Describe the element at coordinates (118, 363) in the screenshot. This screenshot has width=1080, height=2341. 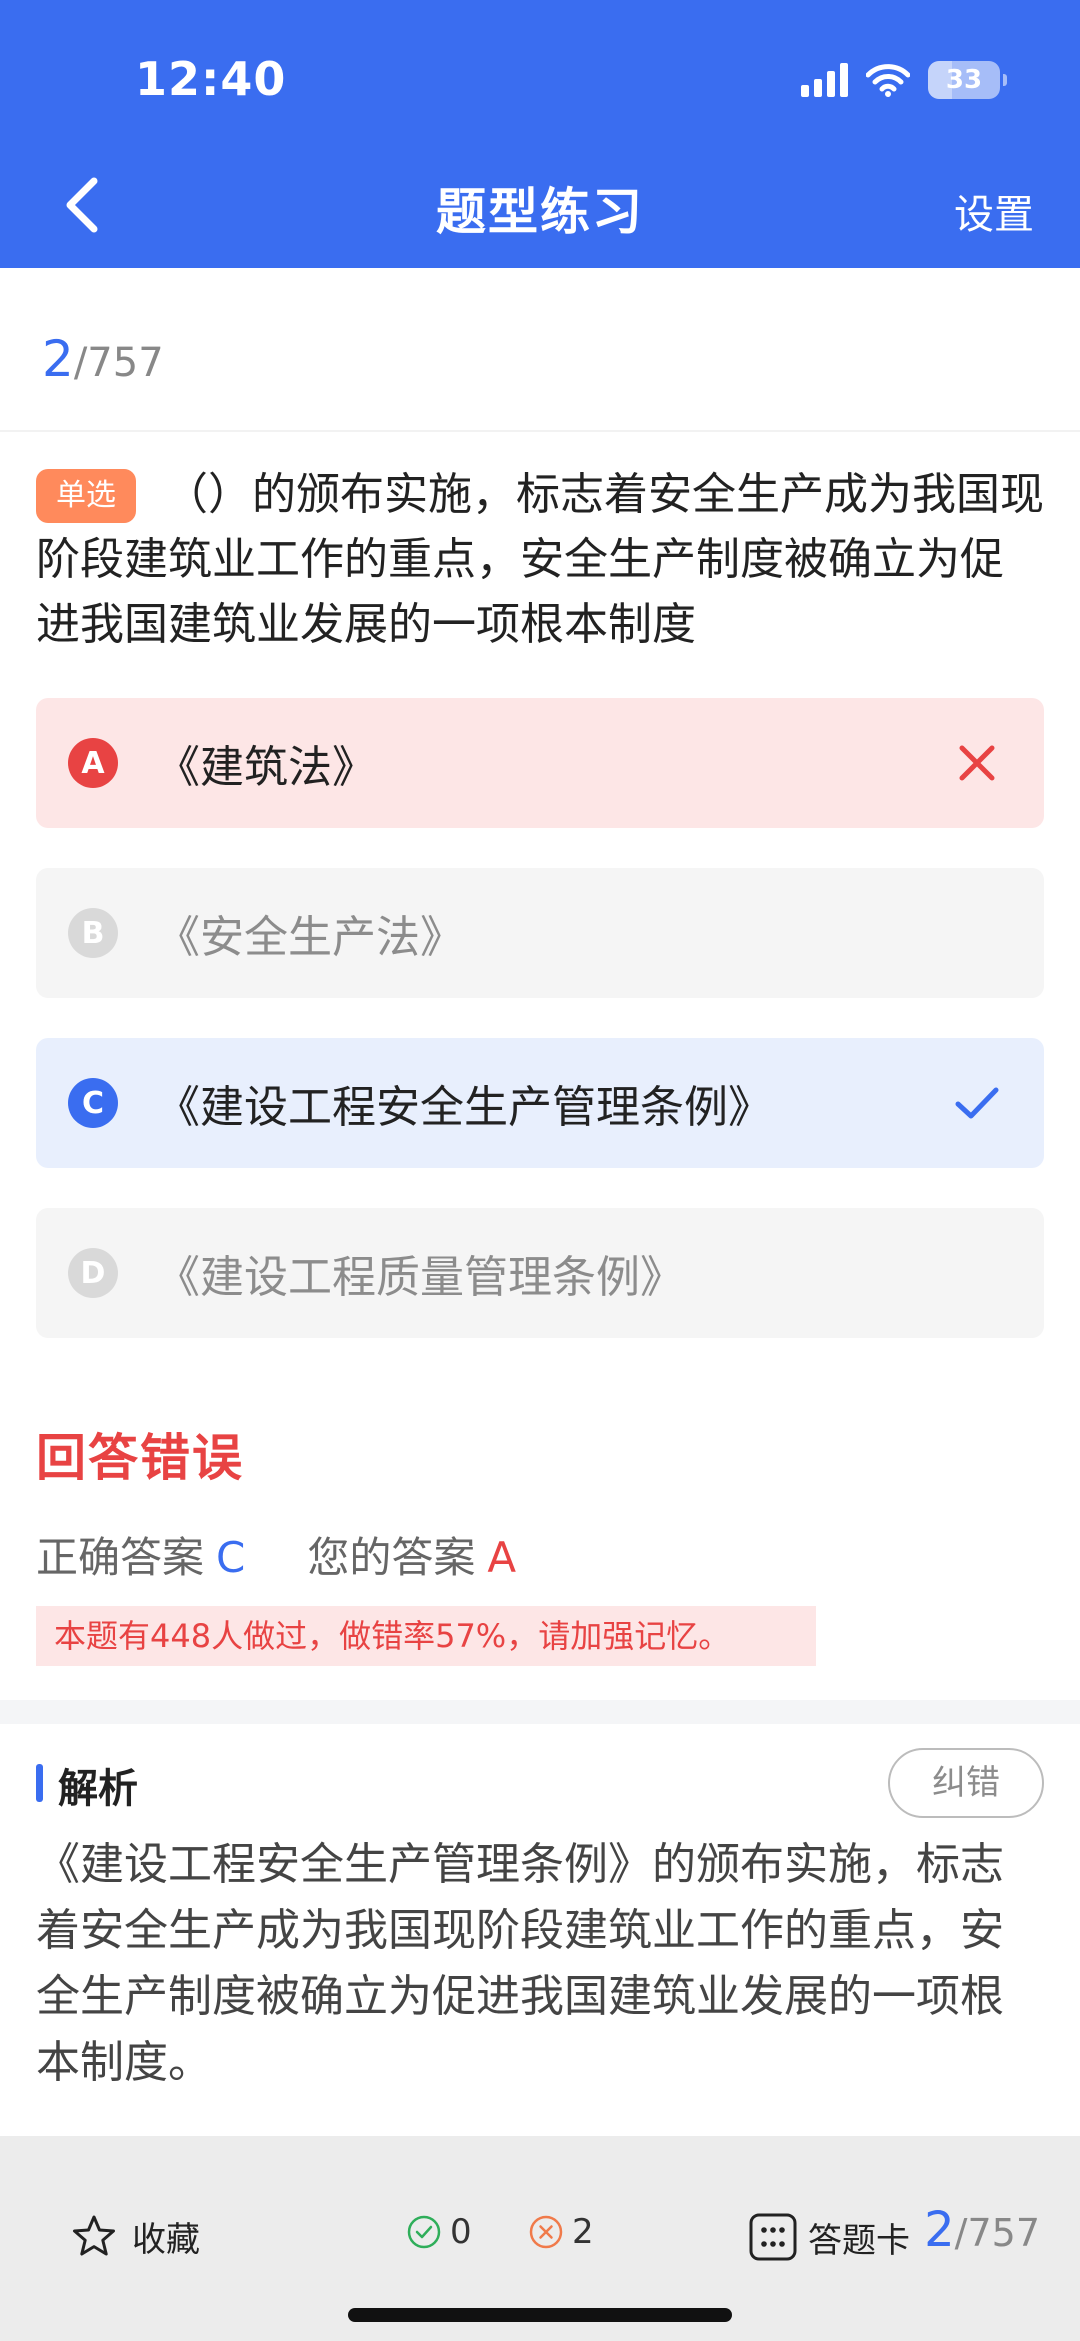
I see `progress-total: /757` at that location.